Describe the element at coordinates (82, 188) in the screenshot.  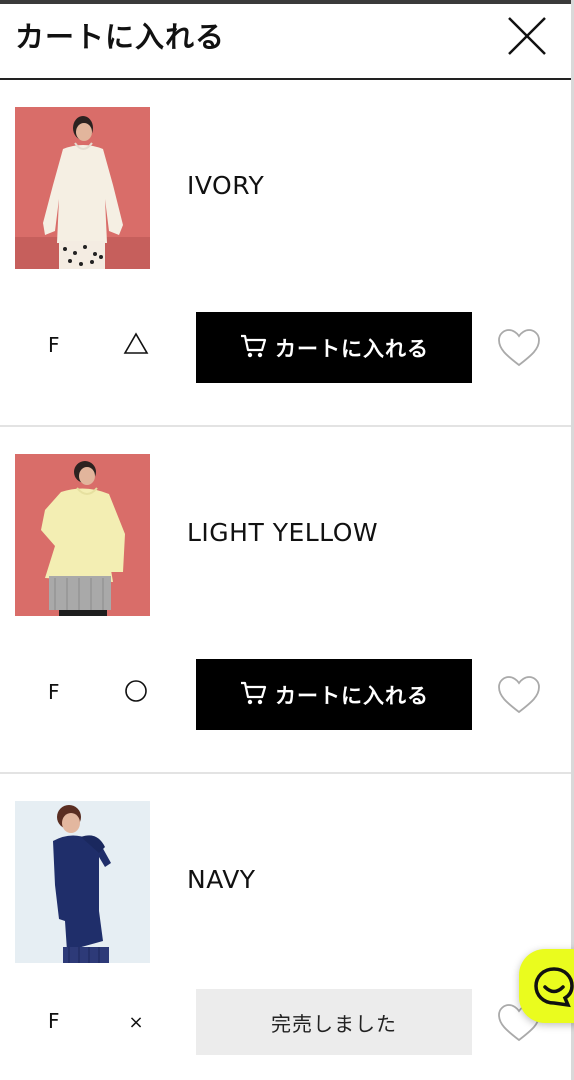
I see `product-photo-ivory` at that location.